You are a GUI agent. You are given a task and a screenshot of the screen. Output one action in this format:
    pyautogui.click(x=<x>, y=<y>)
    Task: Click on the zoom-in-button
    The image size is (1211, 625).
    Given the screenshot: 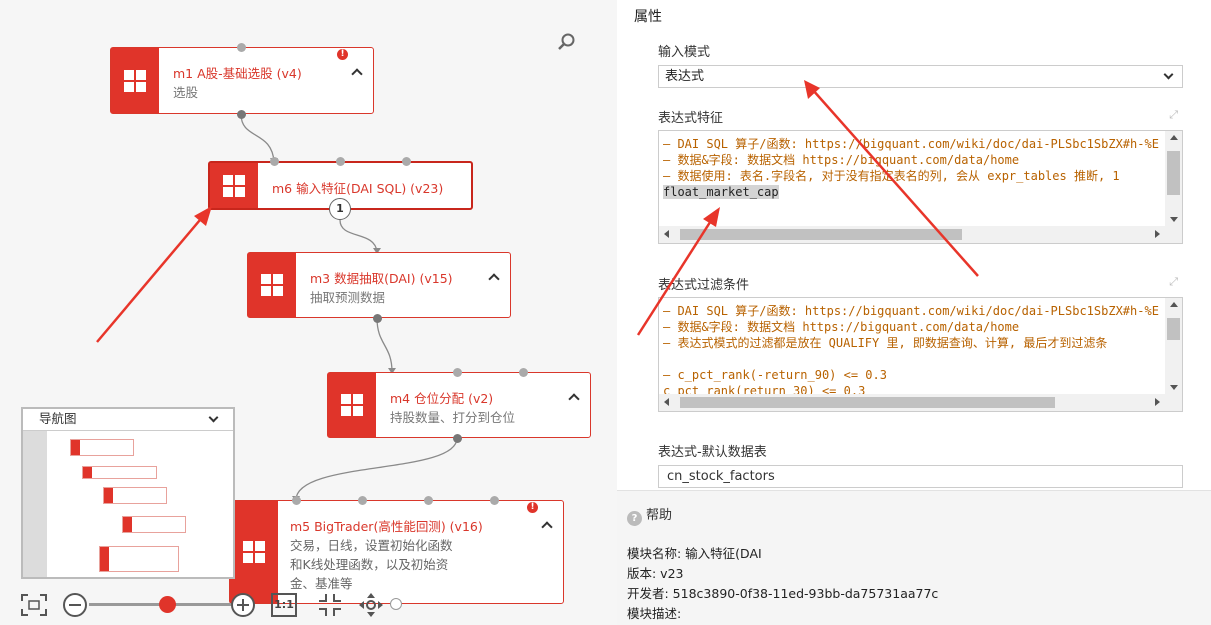 What is the action you would take?
    pyautogui.click(x=243, y=605)
    